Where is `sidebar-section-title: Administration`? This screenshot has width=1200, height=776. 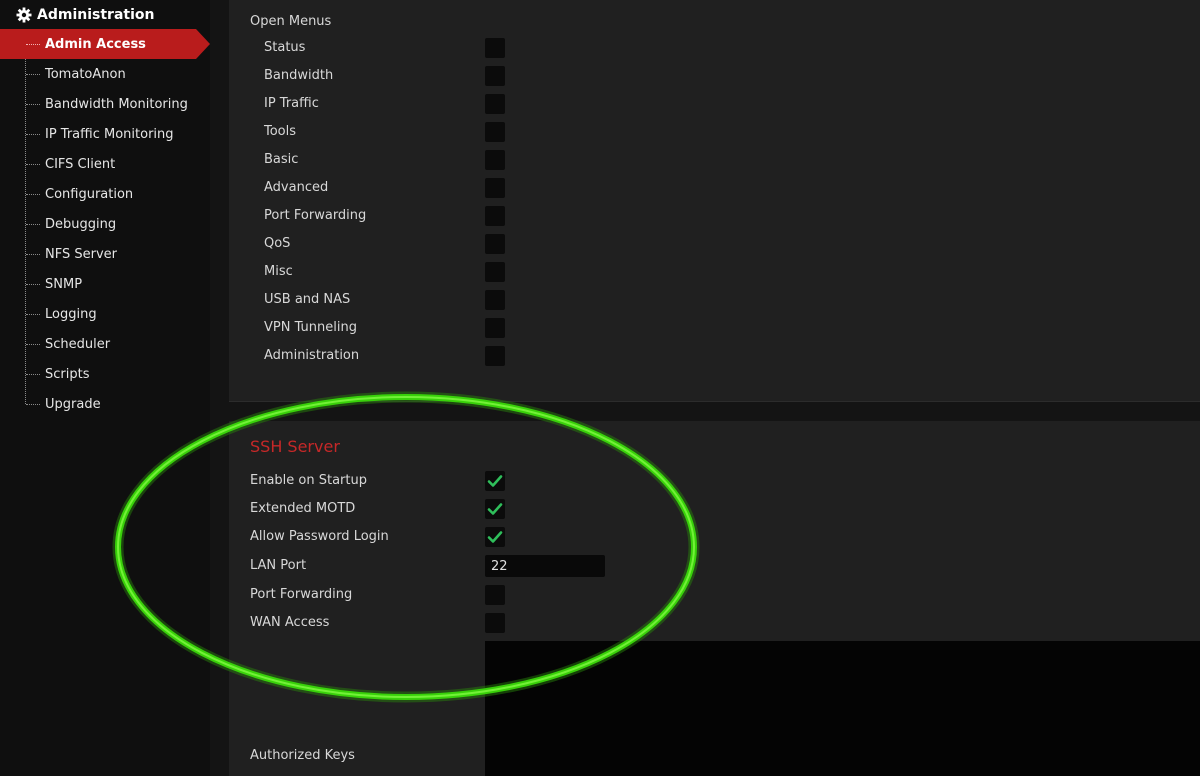
sidebar-section-title: Administration is located at coordinates (96, 15).